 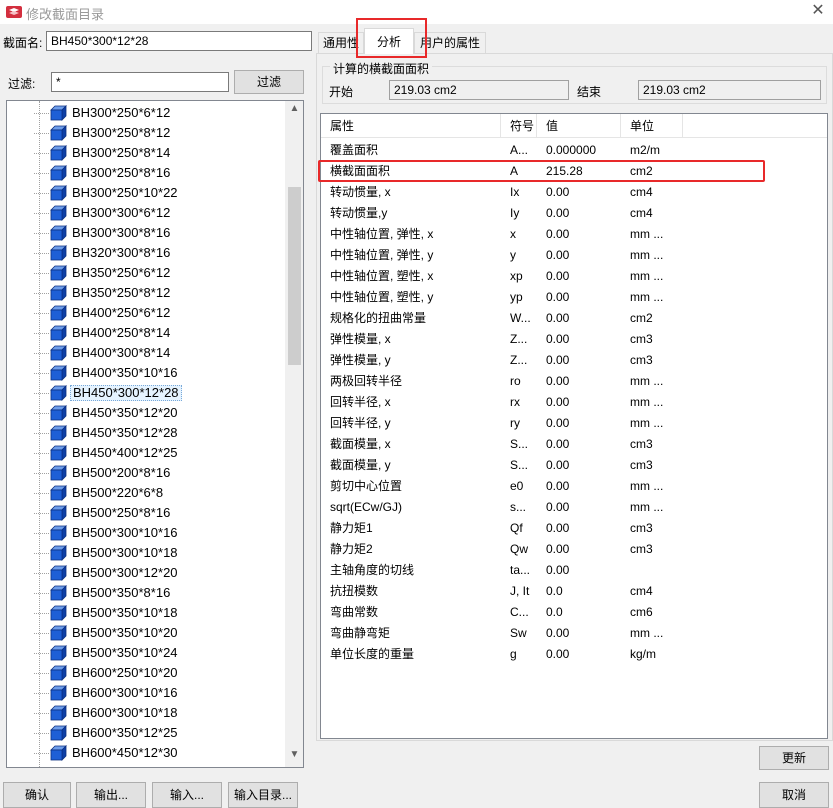 What do you see at coordinates (157, 613) in the screenshot?
I see `tree-item: BH500*350*10*18` at bounding box center [157, 613].